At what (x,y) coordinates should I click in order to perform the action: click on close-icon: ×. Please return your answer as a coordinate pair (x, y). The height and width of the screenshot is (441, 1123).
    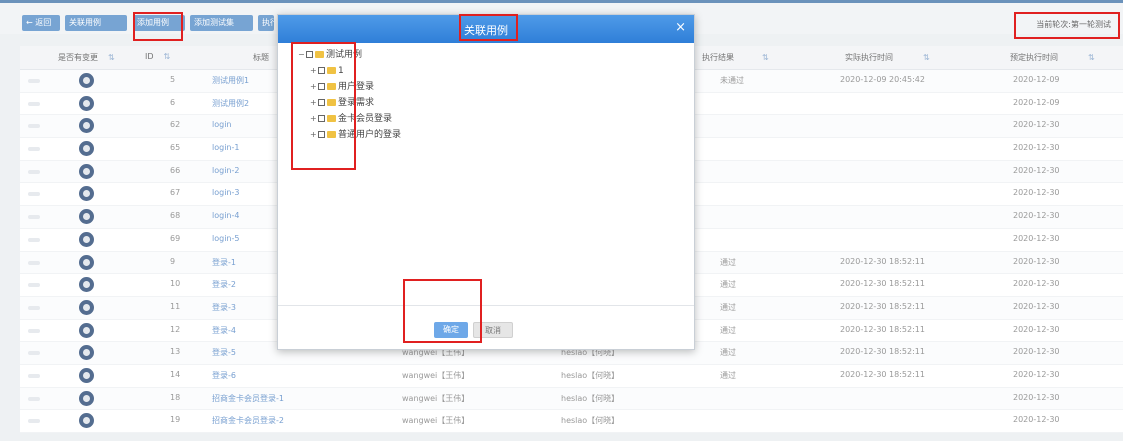
    Looking at the image, I should click on (680, 27).